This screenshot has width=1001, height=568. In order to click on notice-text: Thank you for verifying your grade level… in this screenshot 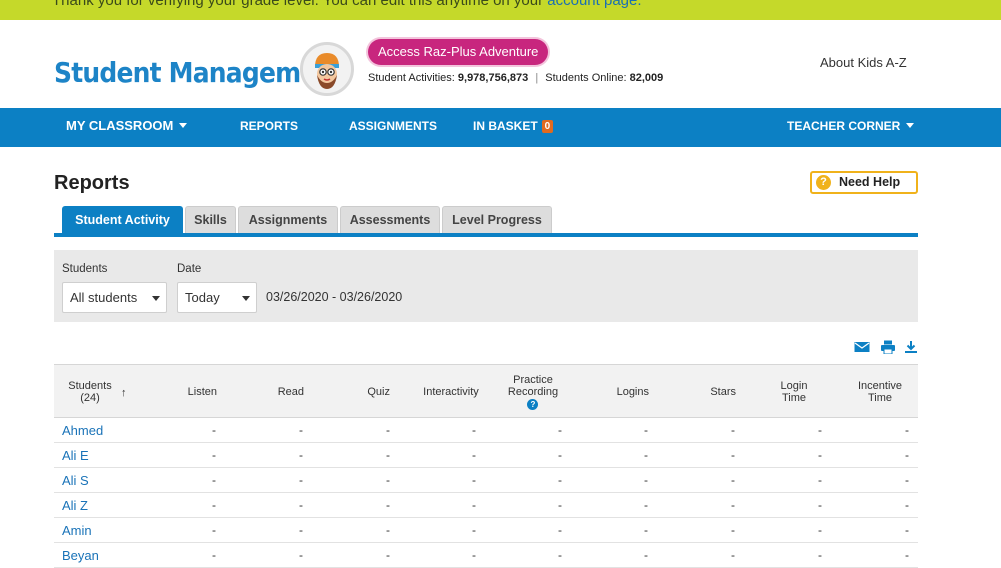, I will do `click(347, 4)`.